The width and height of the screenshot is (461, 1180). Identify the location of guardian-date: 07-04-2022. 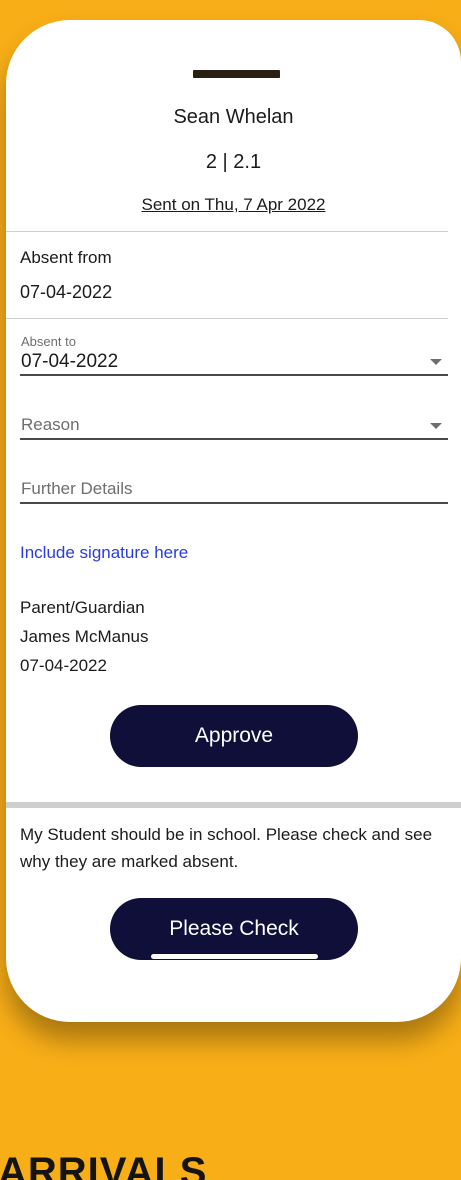
(63, 665).